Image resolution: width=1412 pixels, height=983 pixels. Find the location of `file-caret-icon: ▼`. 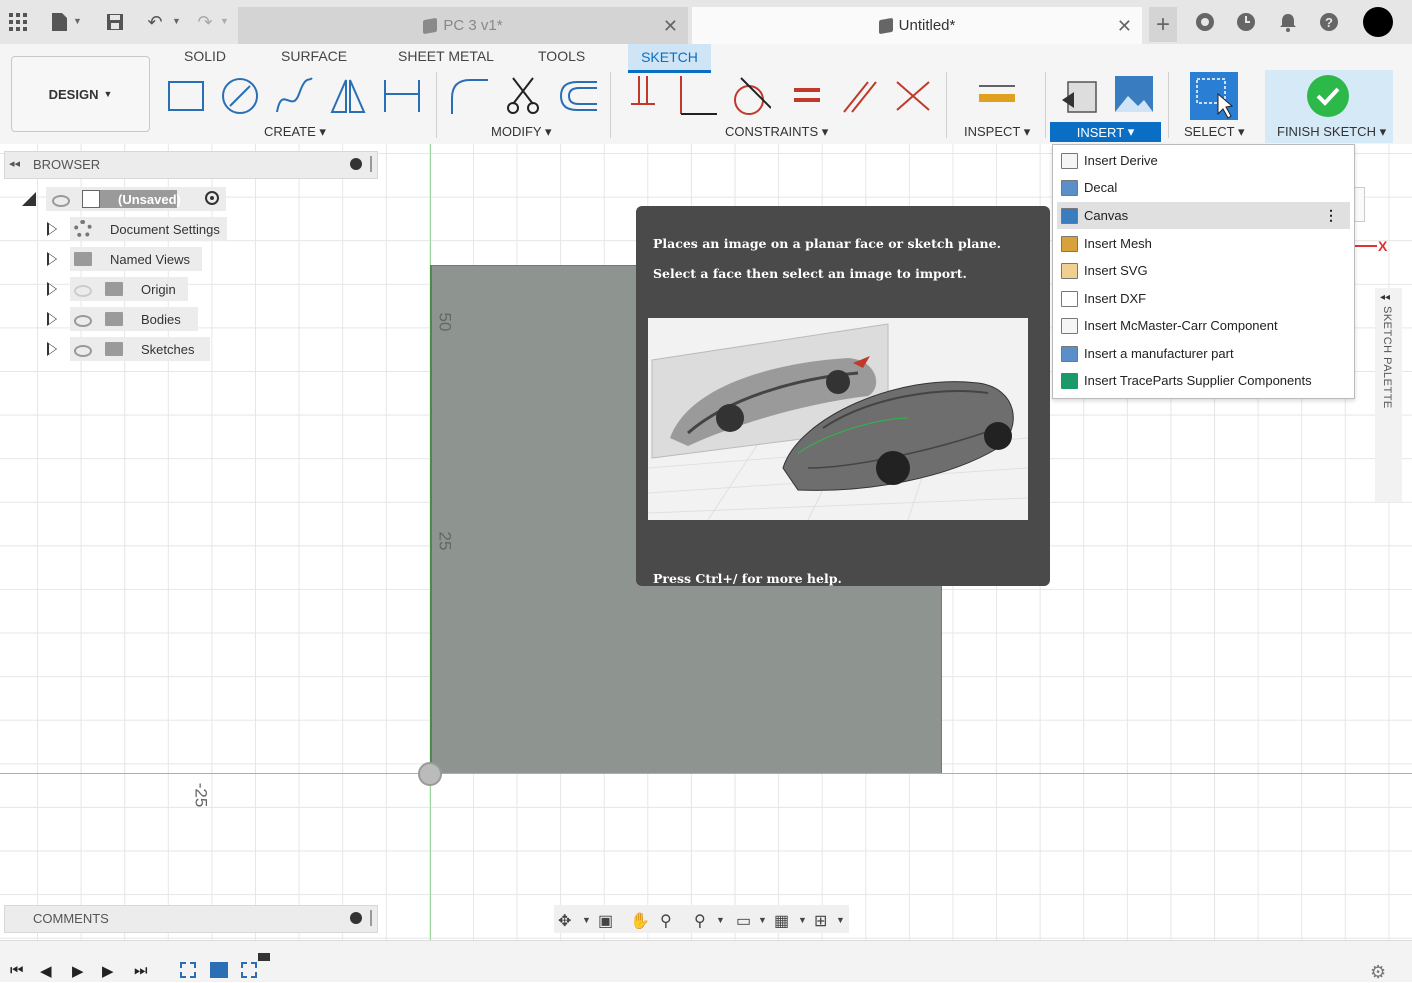

file-caret-icon: ▼ is located at coordinates (77, 21).